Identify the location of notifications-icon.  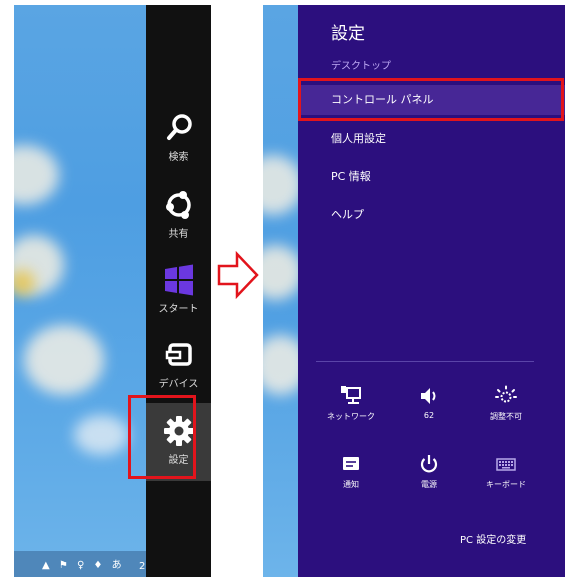
(351, 463).